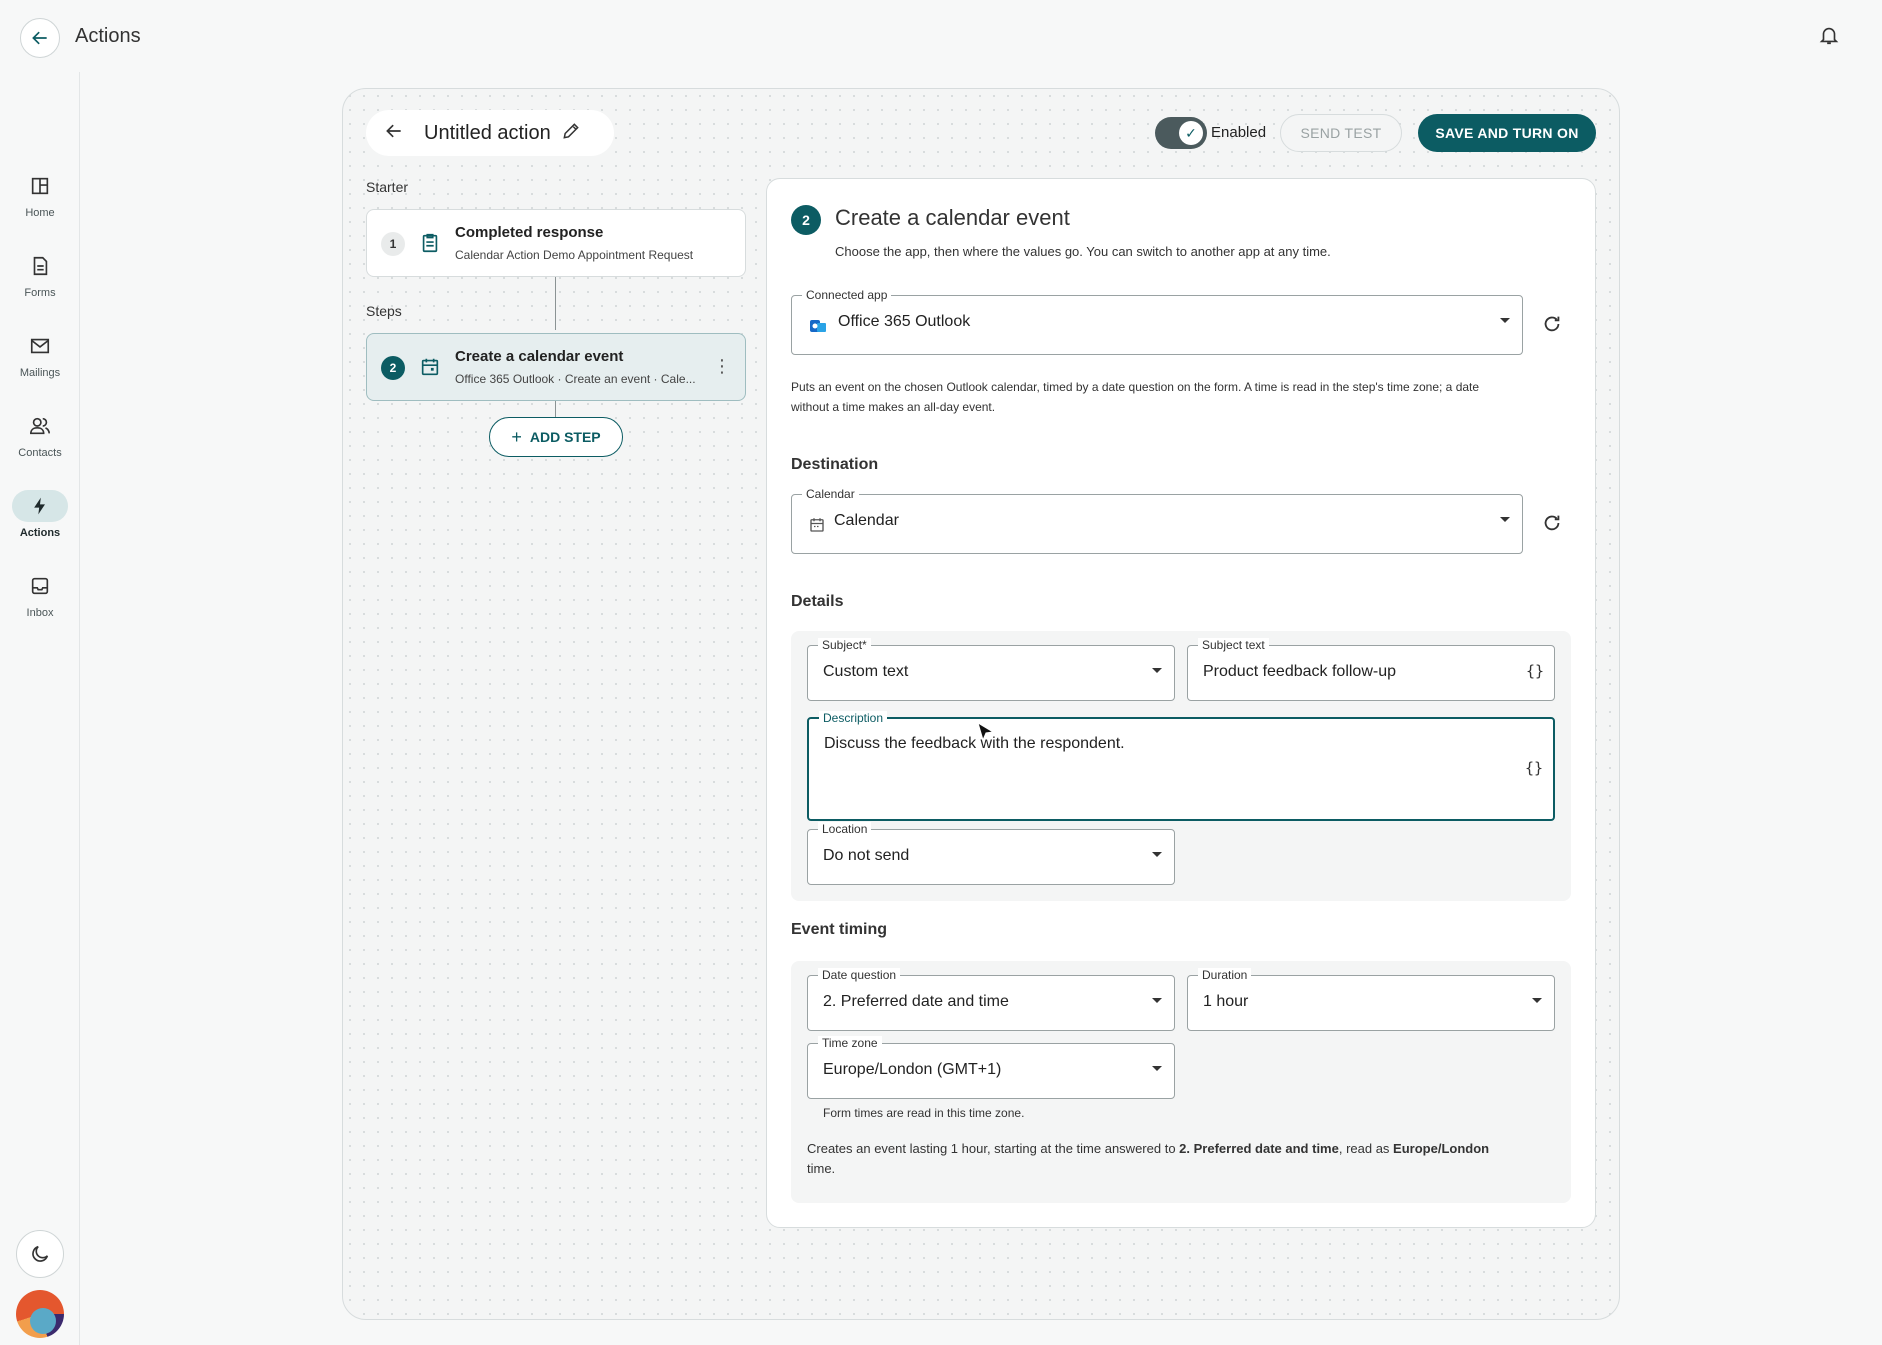  Describe the element at coordinates (430, 245) in the screenshot. I see `clipboard-icon` at that location.